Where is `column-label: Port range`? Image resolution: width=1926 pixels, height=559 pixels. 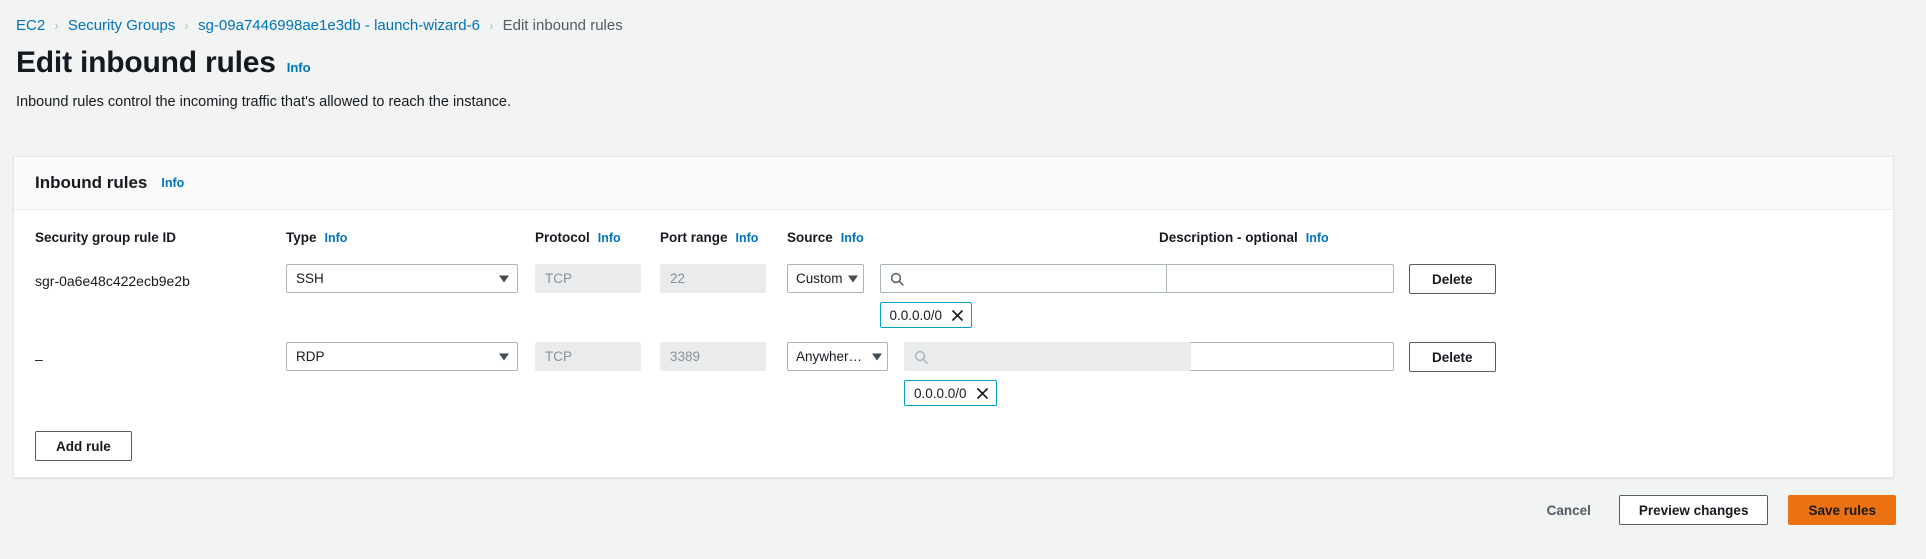
column-label: Port range is located at coordinates (694, 237).